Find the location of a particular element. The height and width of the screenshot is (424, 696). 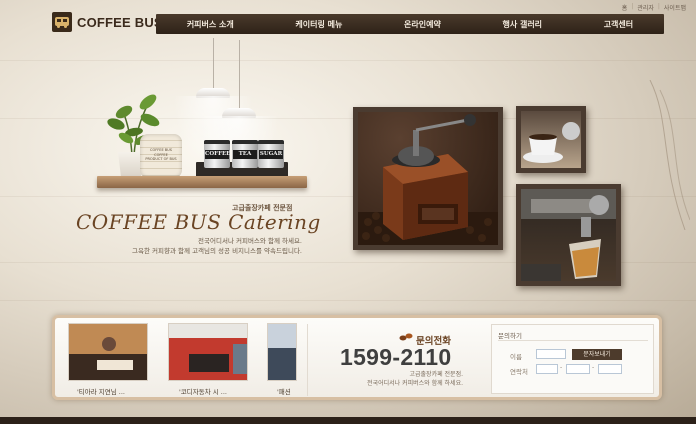

coffee-canister: COFFEE is located at coordinates (217, 154).